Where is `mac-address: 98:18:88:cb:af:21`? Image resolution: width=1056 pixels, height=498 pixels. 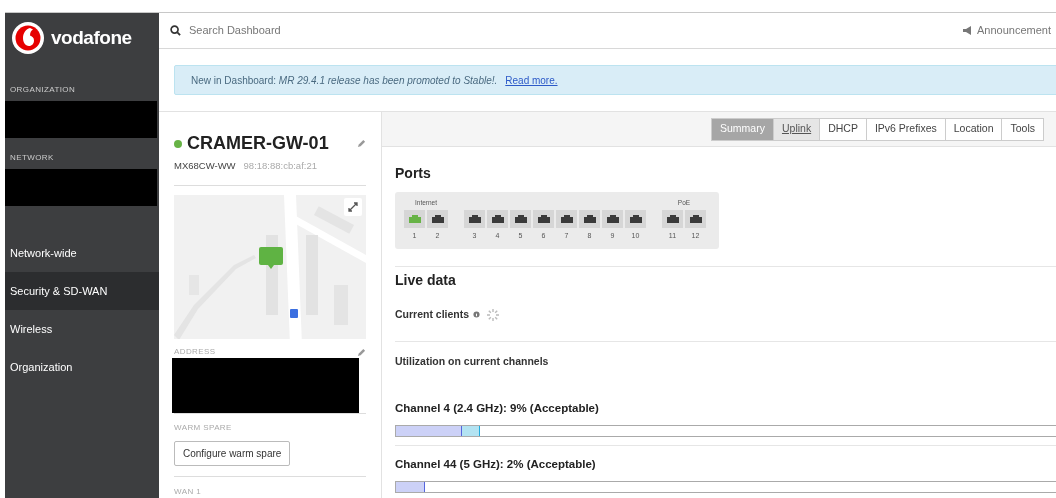
mac-address: 98:18:88:cb:af:21 is located at coordinates (280, 166).